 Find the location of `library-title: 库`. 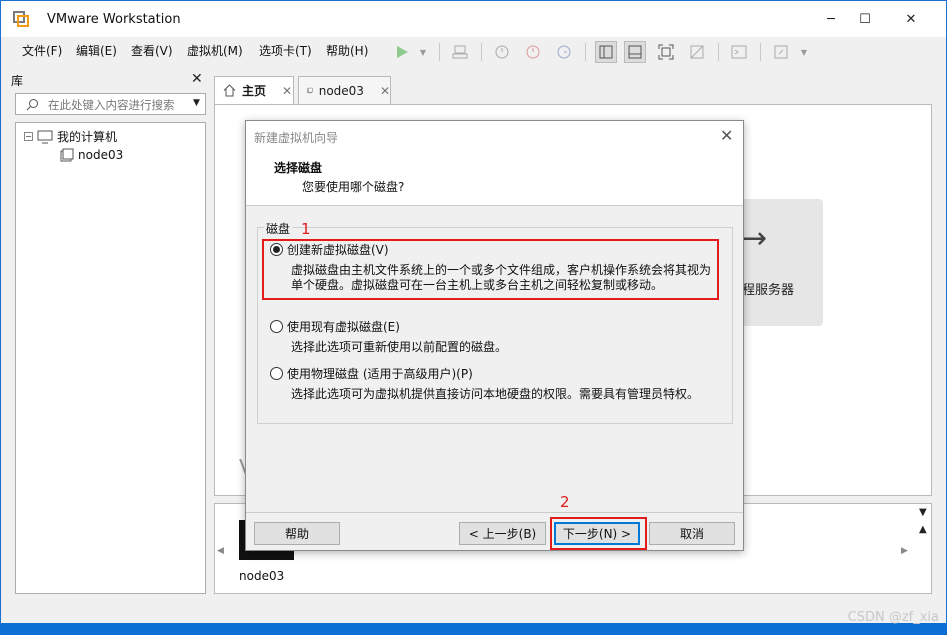

library-title: 库 is located at coordinates (17, 81).